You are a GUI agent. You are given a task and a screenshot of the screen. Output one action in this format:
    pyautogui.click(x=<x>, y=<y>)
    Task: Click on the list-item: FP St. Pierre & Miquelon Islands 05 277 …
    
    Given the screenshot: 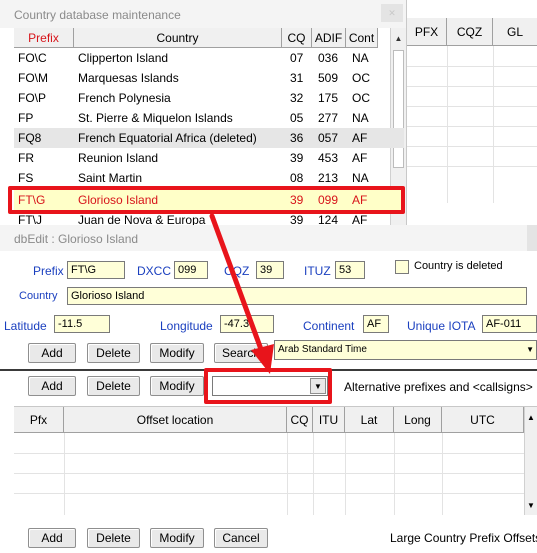 What is the action you would take?
    pyautogui.click(x=209, y=118)
    